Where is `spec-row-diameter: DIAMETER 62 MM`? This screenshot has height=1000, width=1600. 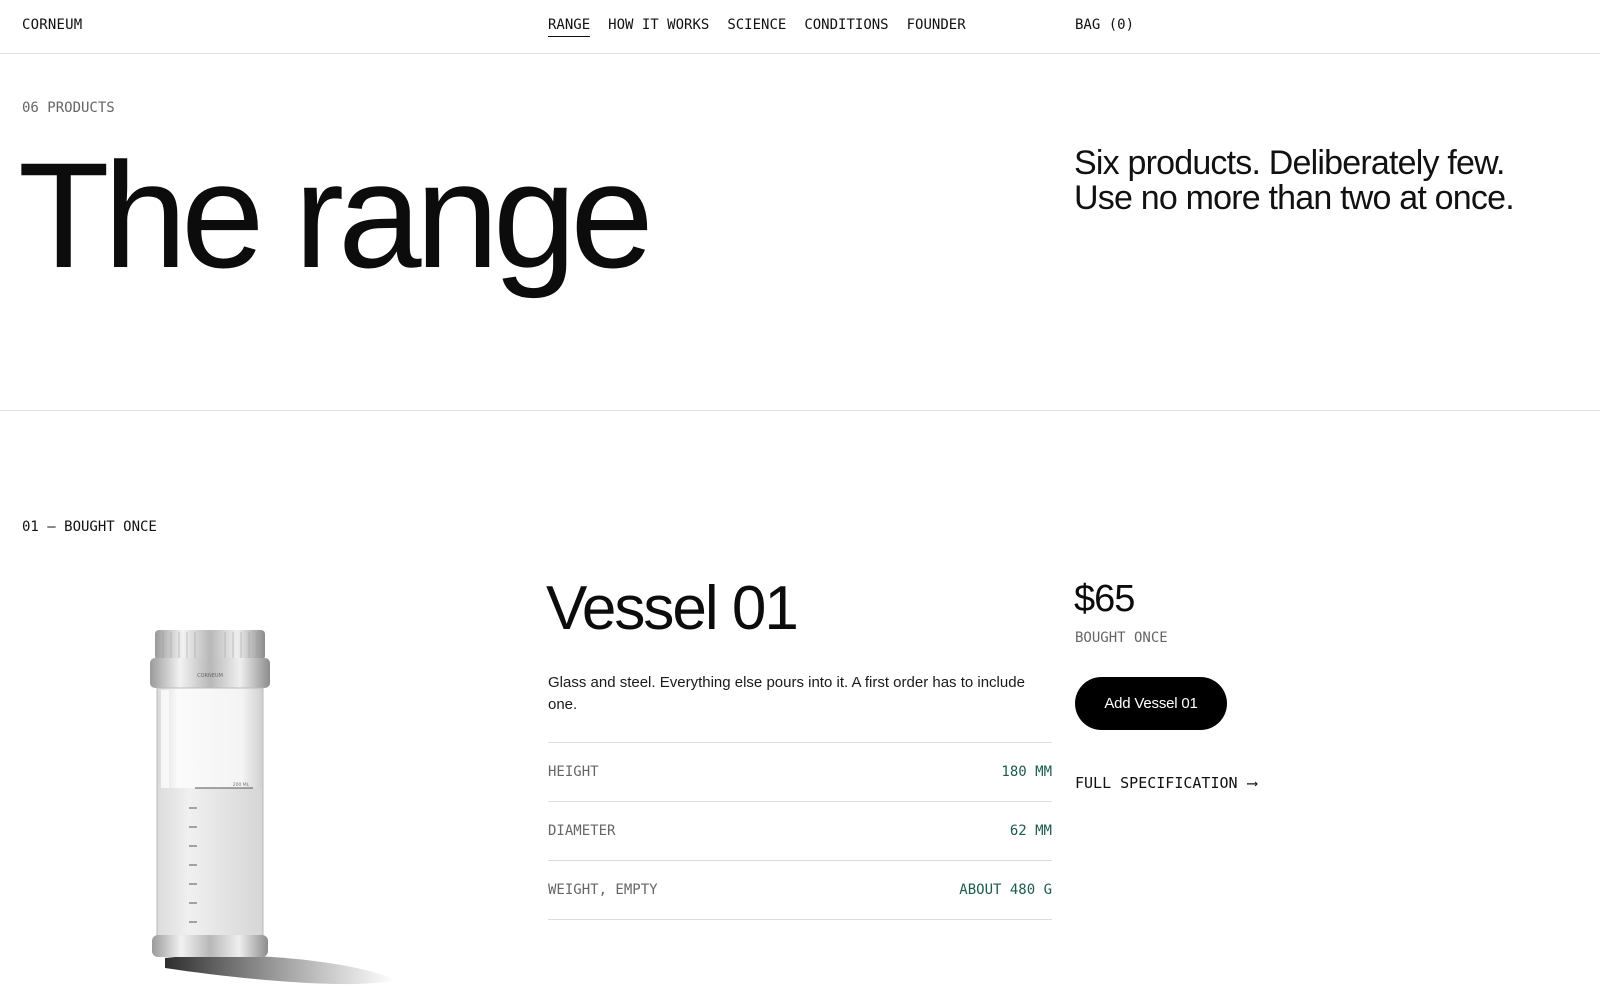 spec-row-diameter: DIAMETER 62 MM is located at coordinates (800, 831).